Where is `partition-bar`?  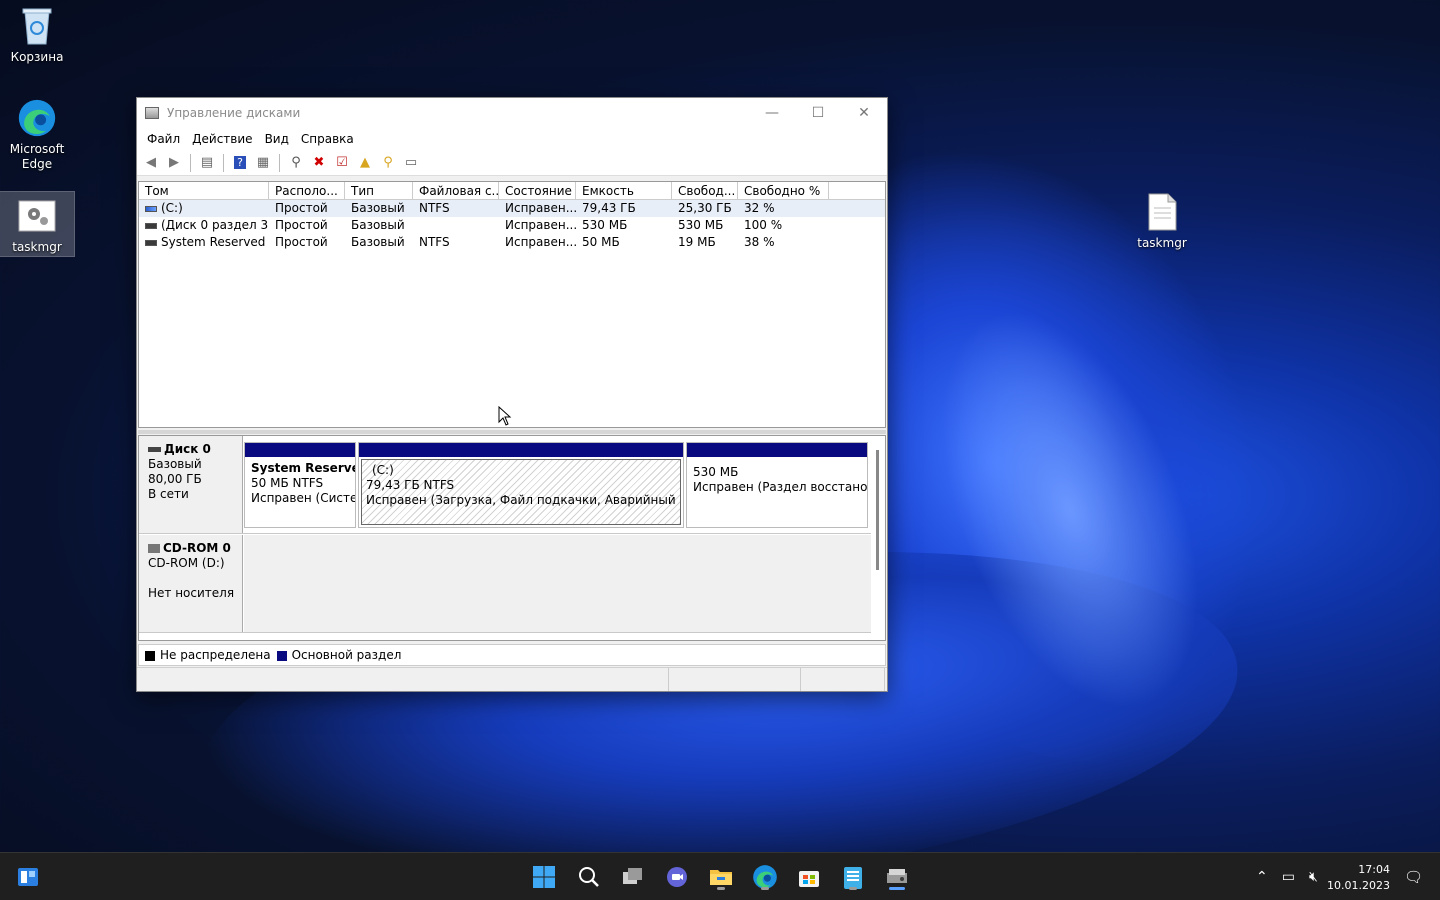
partition-bar is located at coordinates (777, 450).